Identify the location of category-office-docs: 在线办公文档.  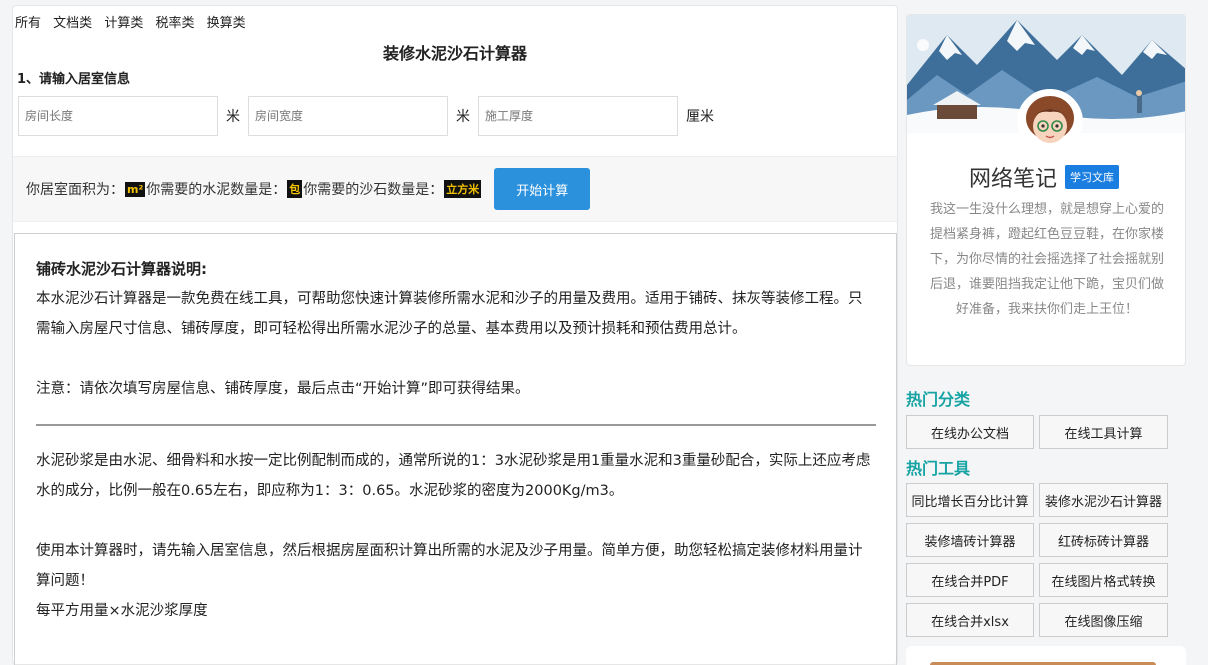
(970, 432).